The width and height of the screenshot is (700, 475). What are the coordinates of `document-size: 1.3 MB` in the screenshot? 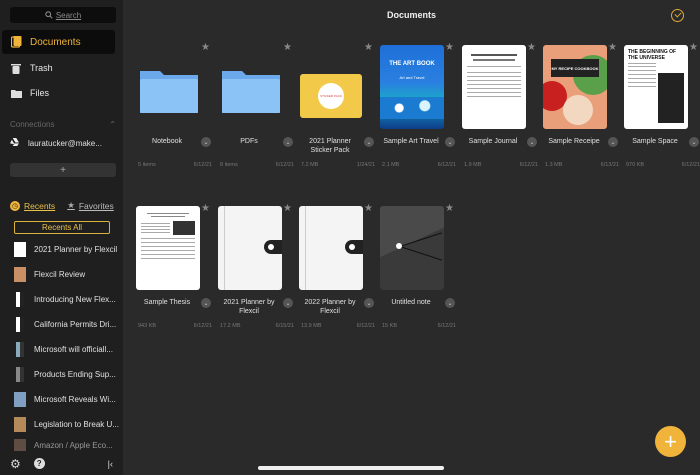 It's located at (554, 165).